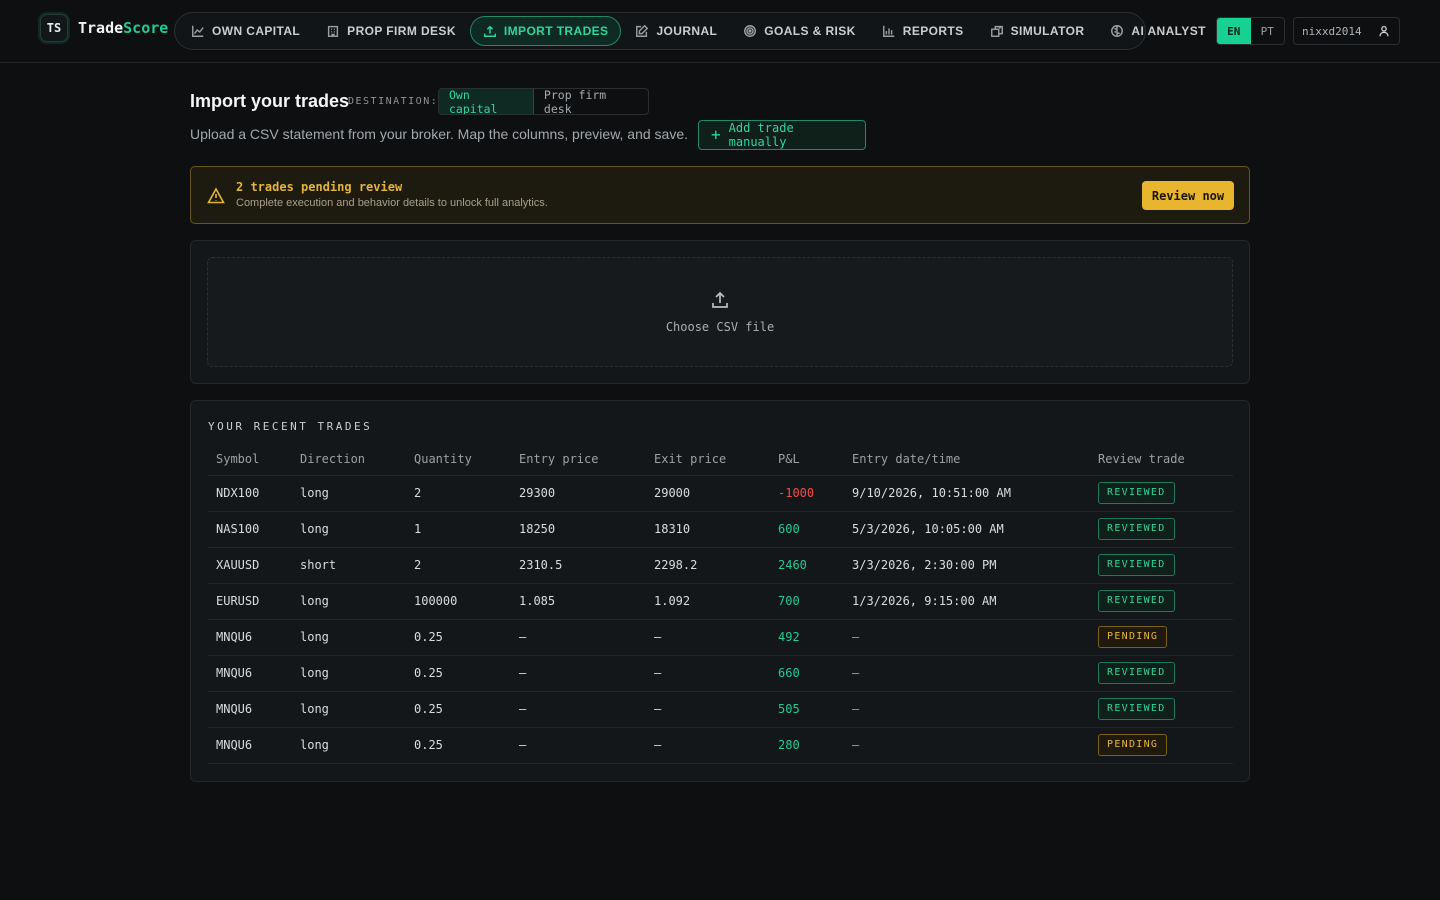 The width and height of the screenshot is (1440, 900). Describe the element at coordinates (708, 459) in the screenshot. I see `column-header: Exit price` at that location.